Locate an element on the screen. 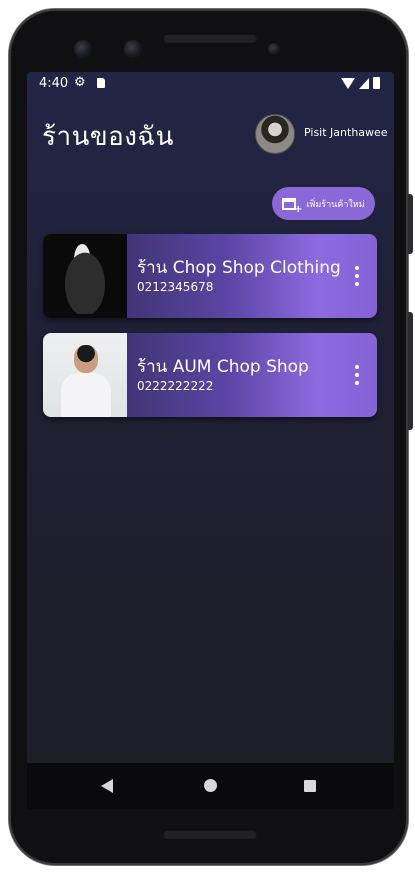  navigation-bar is located at coordinates (210, 786).